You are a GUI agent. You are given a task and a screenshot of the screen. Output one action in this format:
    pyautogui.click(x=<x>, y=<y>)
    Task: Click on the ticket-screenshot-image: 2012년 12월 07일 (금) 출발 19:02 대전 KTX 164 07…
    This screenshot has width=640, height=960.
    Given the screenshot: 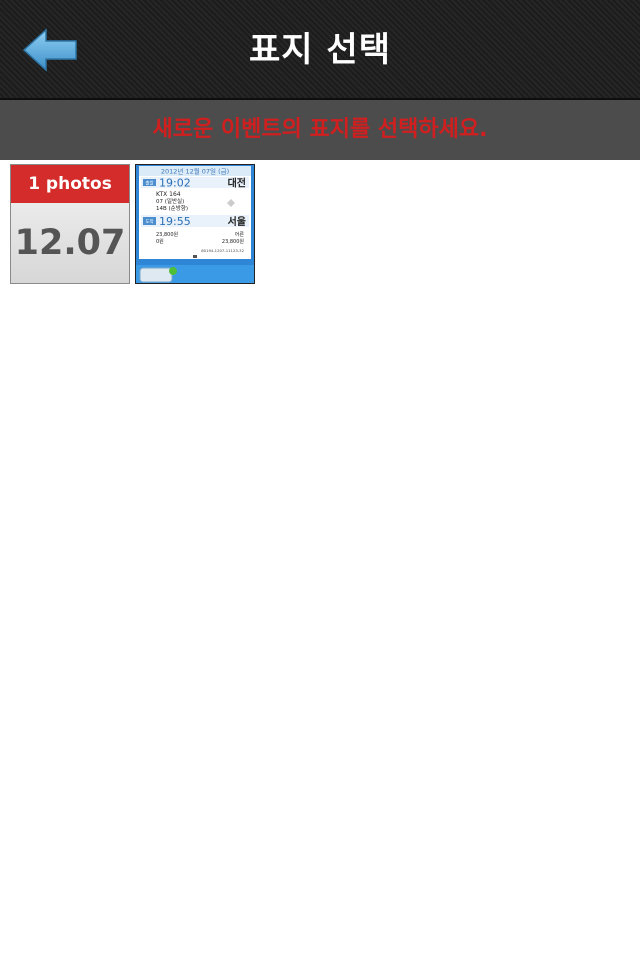 What is the action you would take?
    pyautogui.click(x=195, y=224)
    